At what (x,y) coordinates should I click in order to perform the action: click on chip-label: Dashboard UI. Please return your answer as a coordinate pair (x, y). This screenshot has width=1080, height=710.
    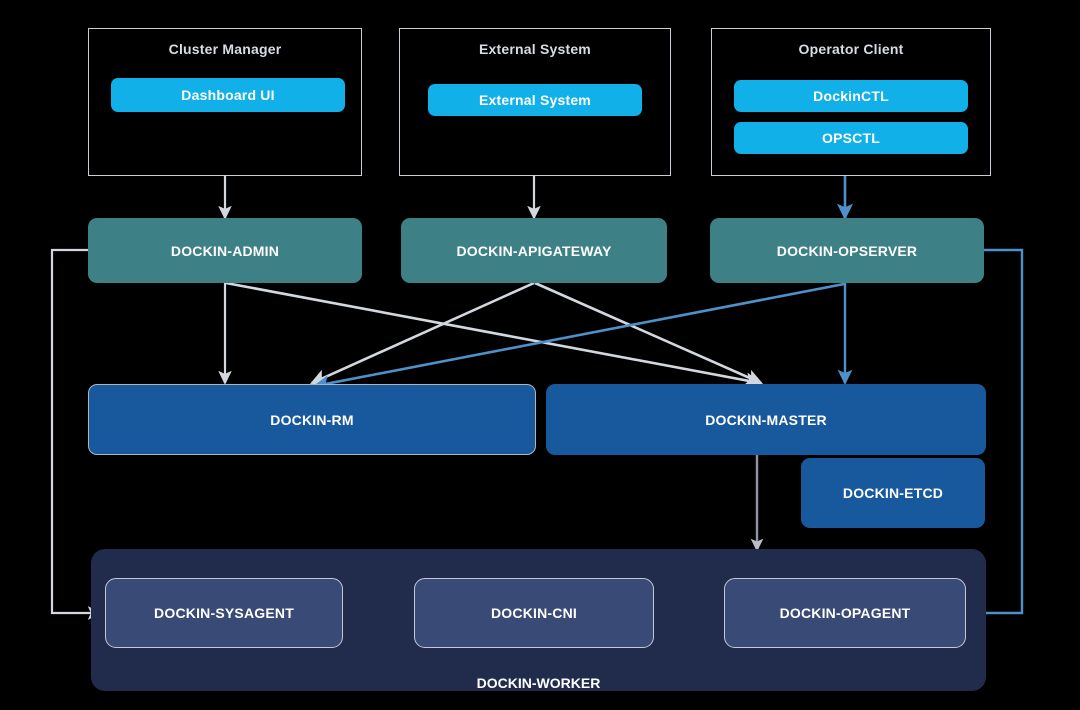
    Looking at the image, I should click on (228, 95).